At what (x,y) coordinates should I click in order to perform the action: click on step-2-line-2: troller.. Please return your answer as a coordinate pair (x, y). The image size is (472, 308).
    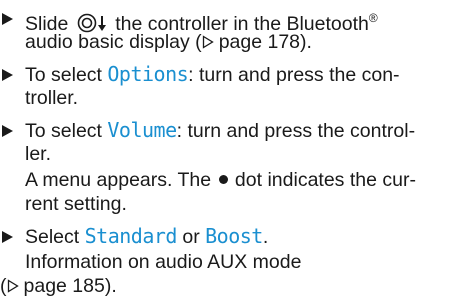
    Looking at the image, I should click on (52, 98).